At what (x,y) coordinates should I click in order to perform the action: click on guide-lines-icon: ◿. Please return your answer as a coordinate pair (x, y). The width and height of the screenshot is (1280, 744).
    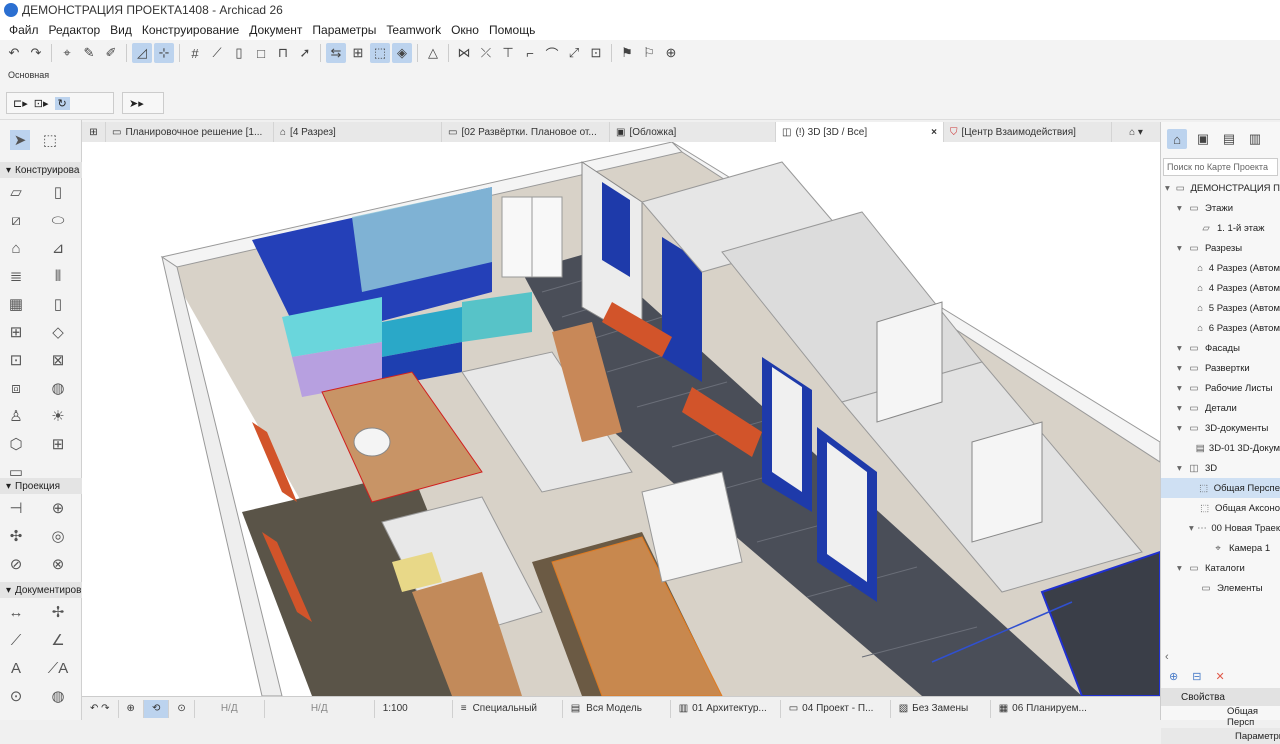
    Looking at the image, I should click on (142, 53).